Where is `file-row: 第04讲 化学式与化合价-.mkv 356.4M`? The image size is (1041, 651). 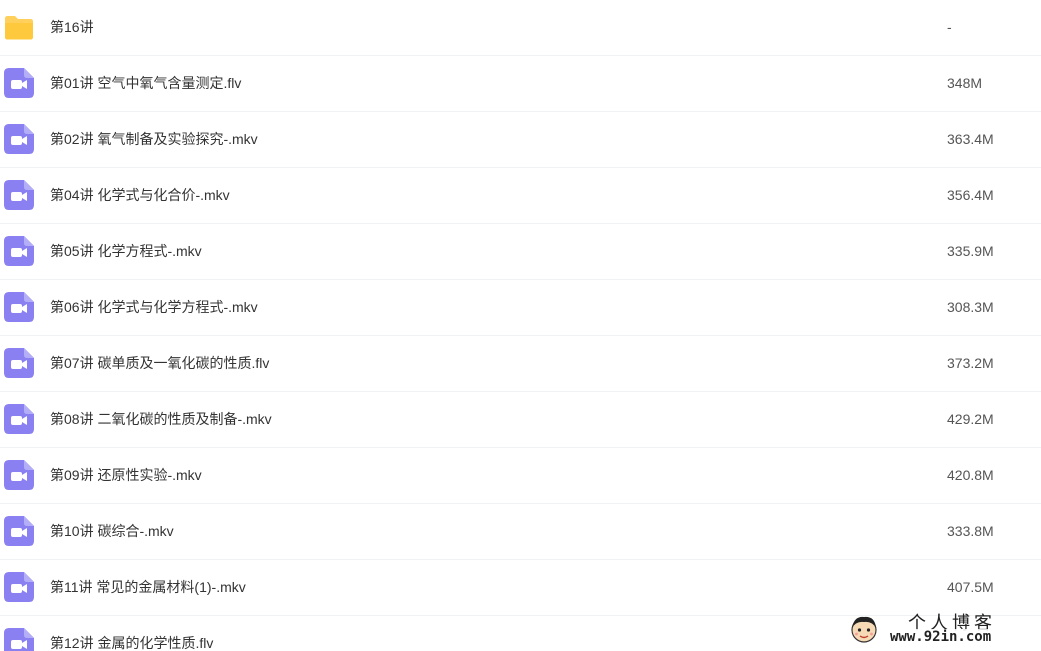
file-row: 第04讲 化学式与化合价-.mkv 356.4M is located at coordinates (520, 196).